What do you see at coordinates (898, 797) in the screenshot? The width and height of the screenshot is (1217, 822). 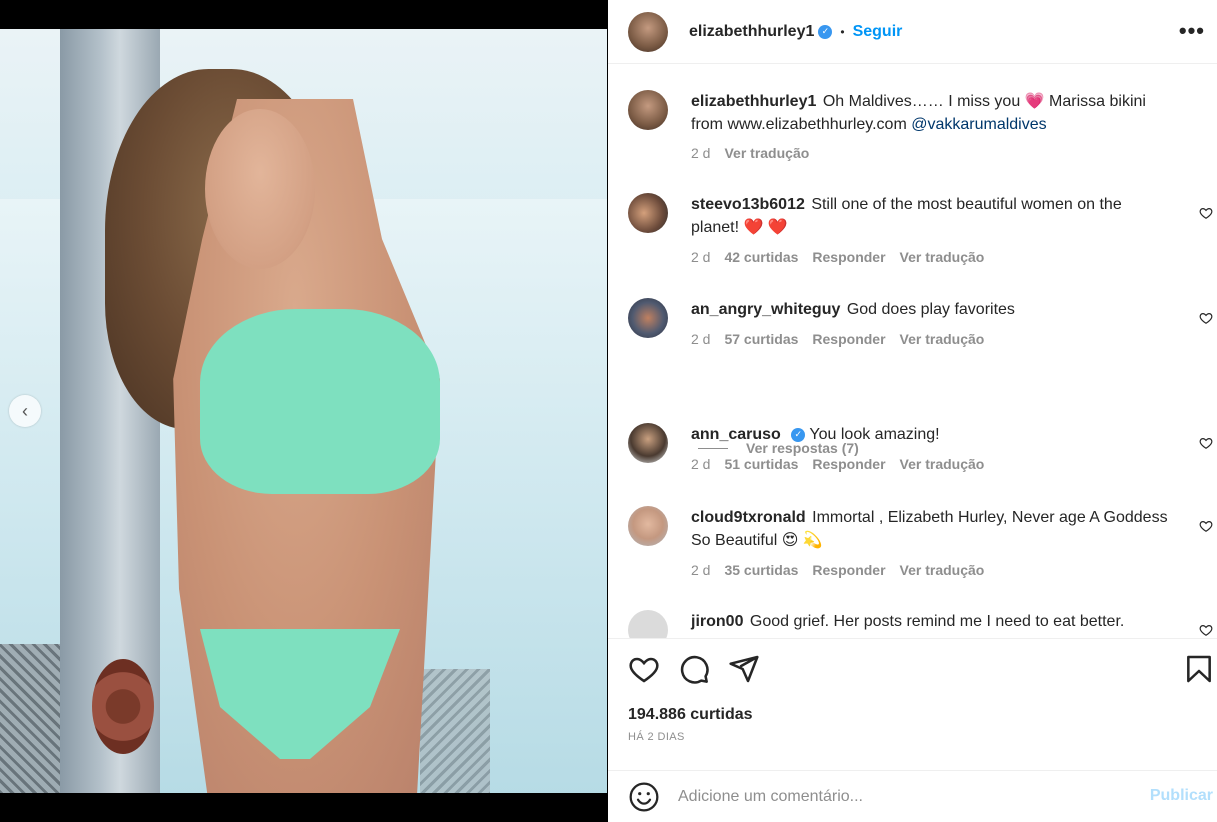 I see `comment-input` at bounding box center [898, 797].